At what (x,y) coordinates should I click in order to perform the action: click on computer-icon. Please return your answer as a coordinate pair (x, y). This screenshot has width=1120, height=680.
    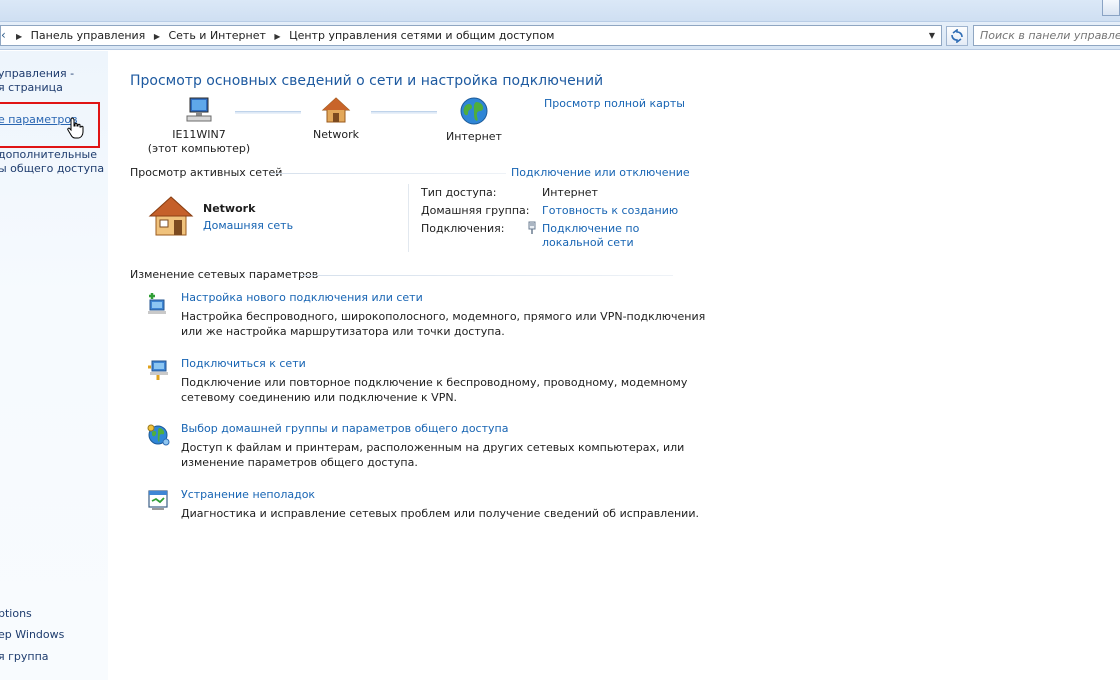
    Looking at the image, I should click on (199, 109).